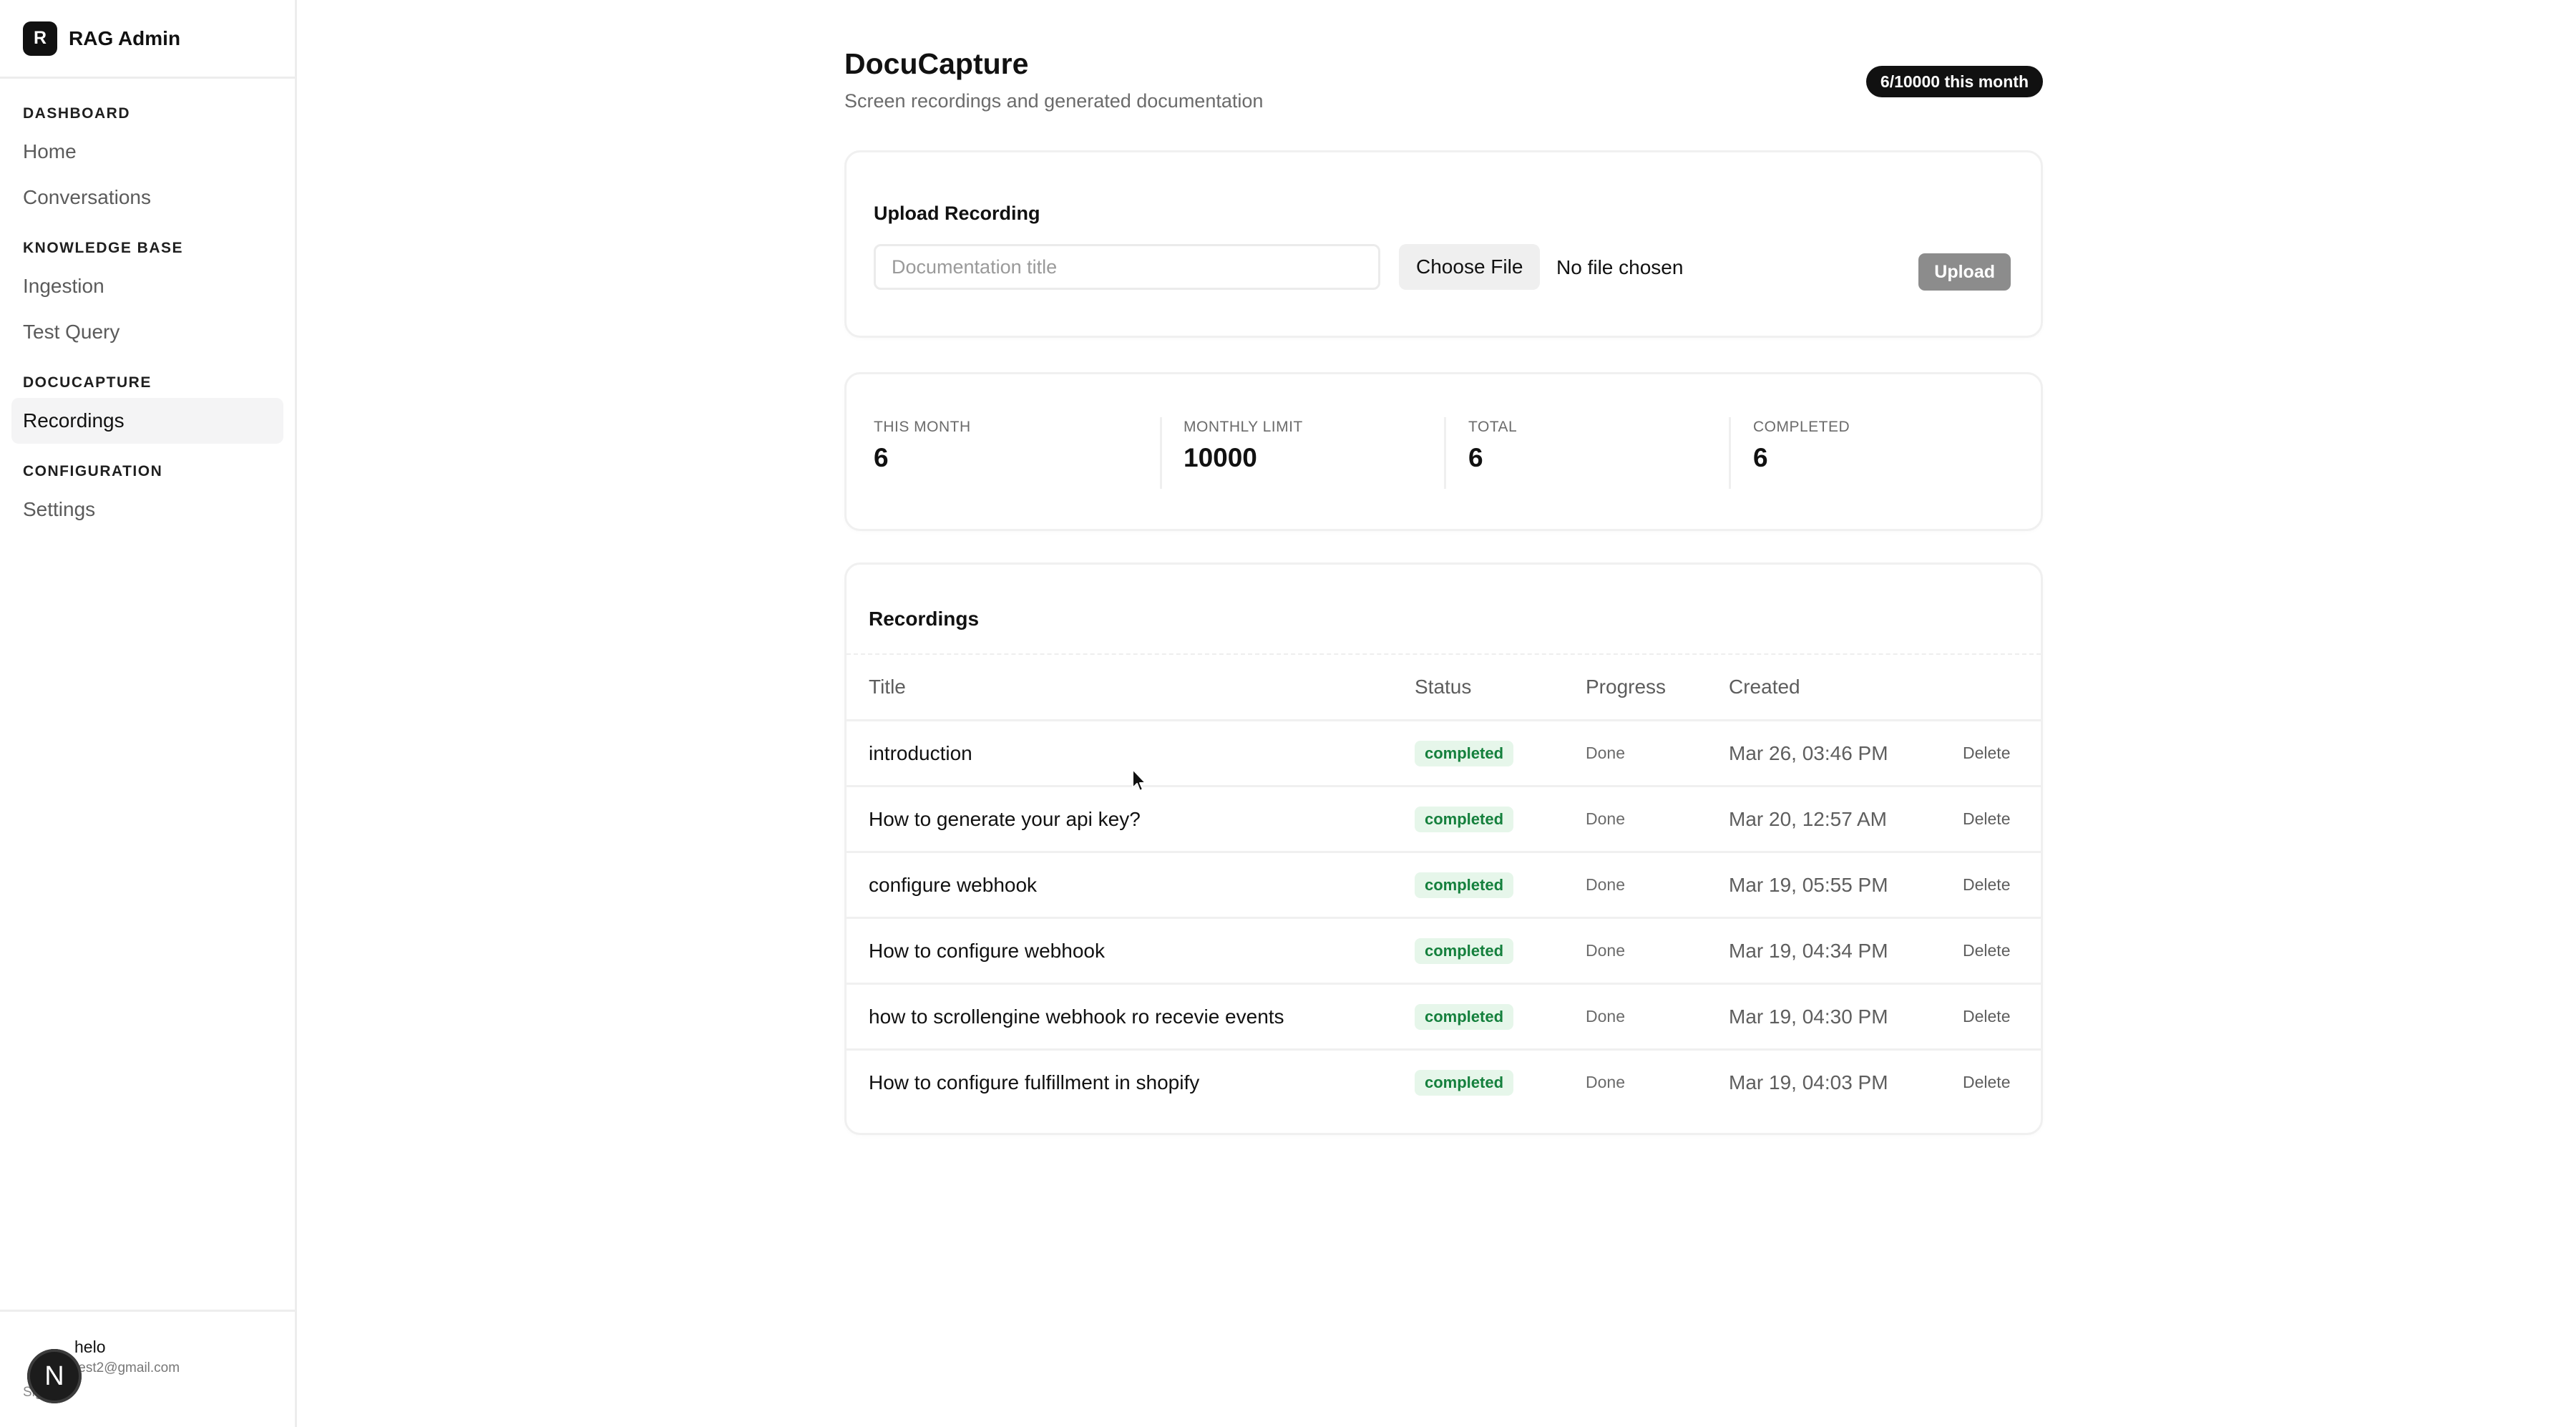  I want to click on sidebar-item-conversations: Conversations, so click(147, 197).